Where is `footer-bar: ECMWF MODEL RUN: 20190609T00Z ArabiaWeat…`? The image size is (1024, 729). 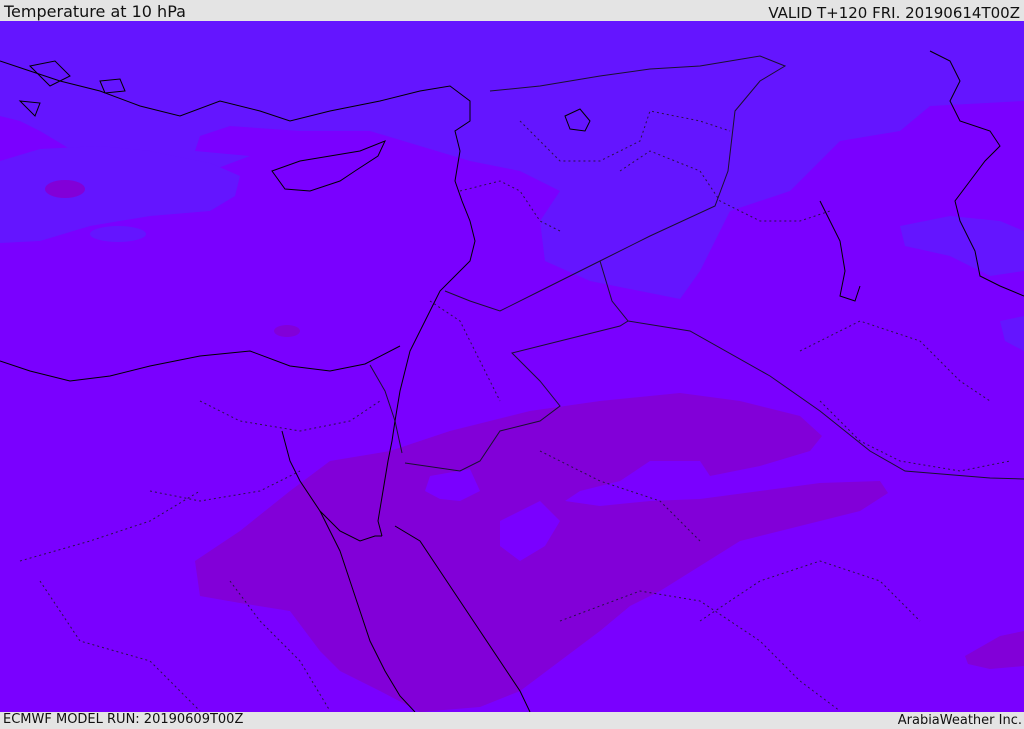
footer-bar: ECMWF MODEL RUN: 20190609T00Z ArabiaWeat… is located at coordinates (512, 720).